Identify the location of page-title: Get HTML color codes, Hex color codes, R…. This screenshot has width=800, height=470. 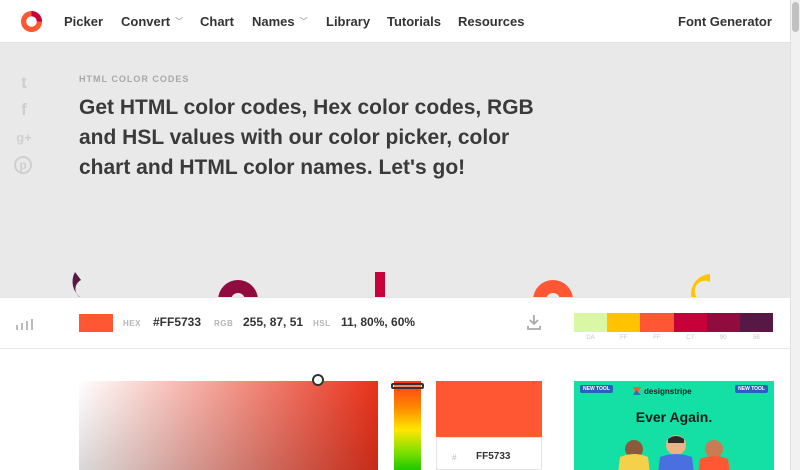
(306, 137).